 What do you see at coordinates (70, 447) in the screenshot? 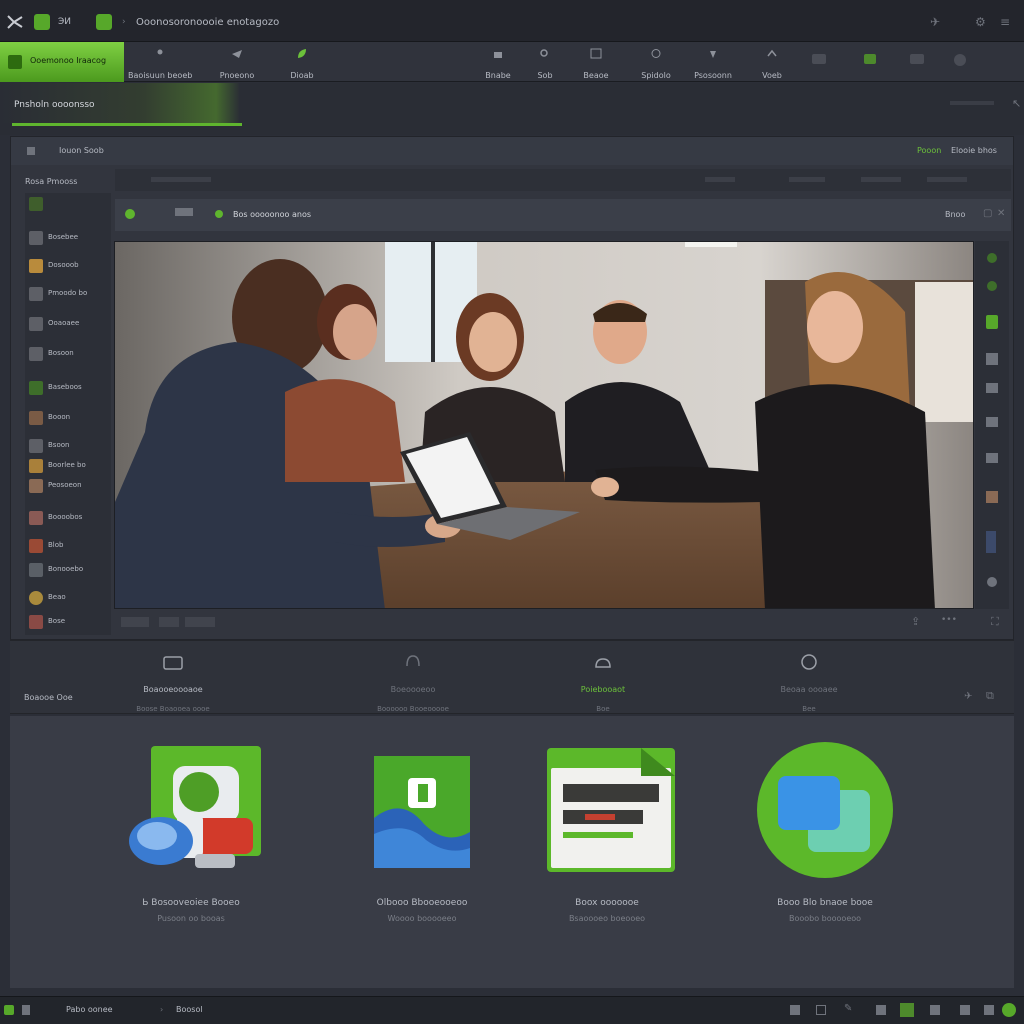
I see `sidebar-item: Bsoon` at bounding box center [70, 447].